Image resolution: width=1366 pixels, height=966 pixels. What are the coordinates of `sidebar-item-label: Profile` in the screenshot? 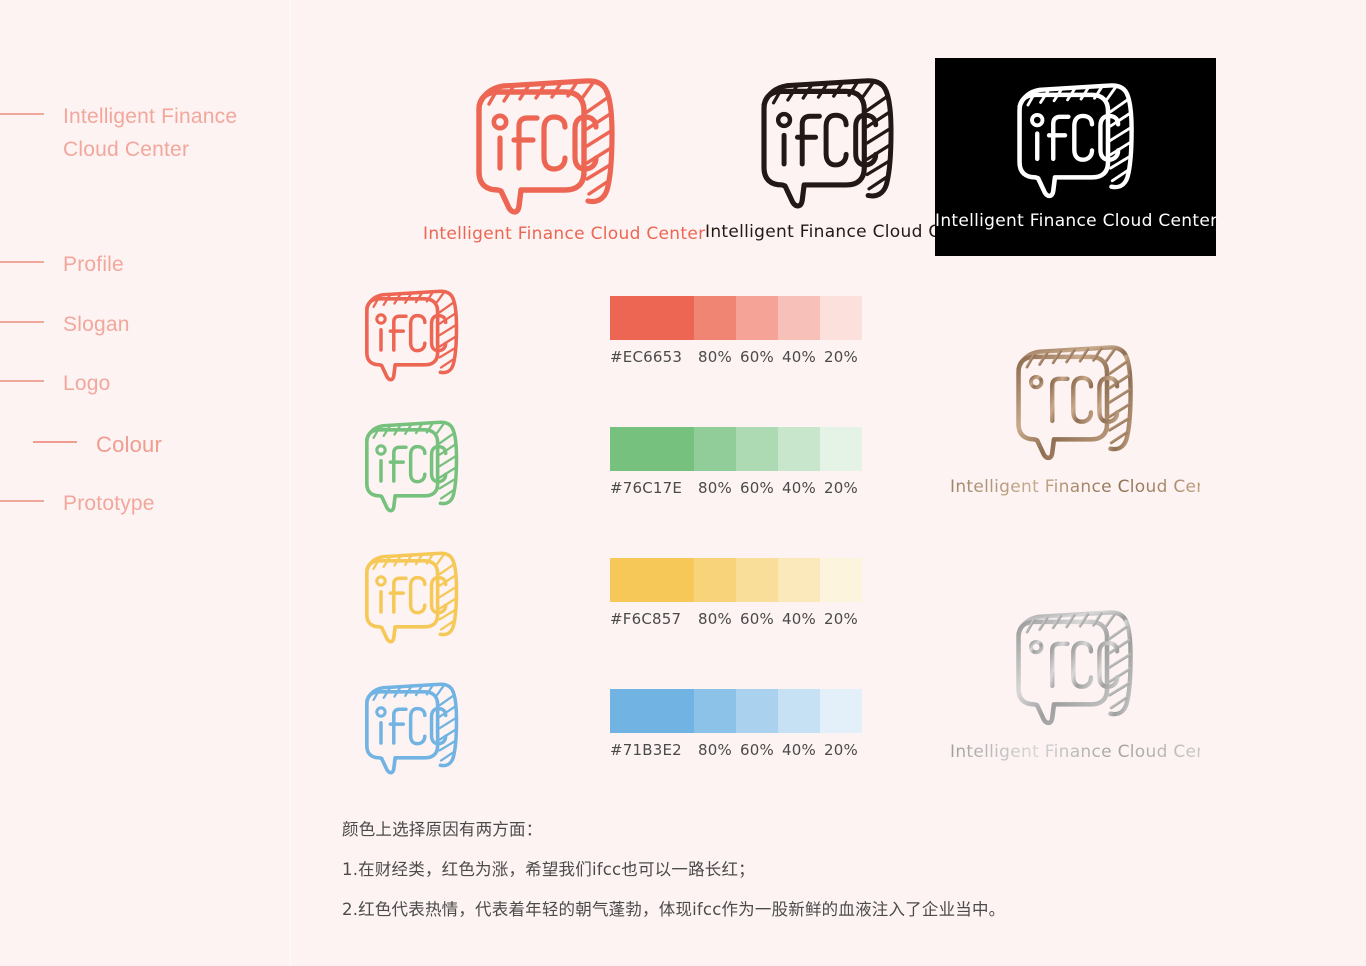 It's located at (93, 264).